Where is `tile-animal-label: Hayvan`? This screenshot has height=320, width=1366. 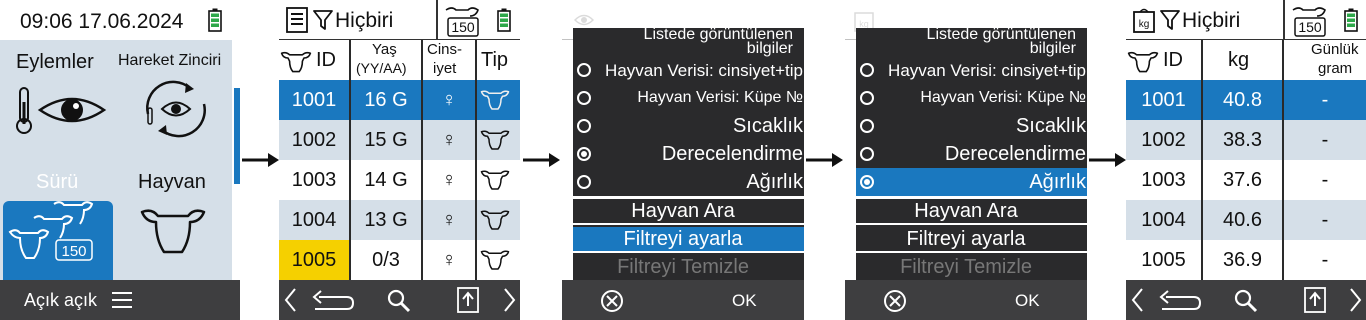
tile-animal-label: Hayvan is located at coordinates (172, 182).